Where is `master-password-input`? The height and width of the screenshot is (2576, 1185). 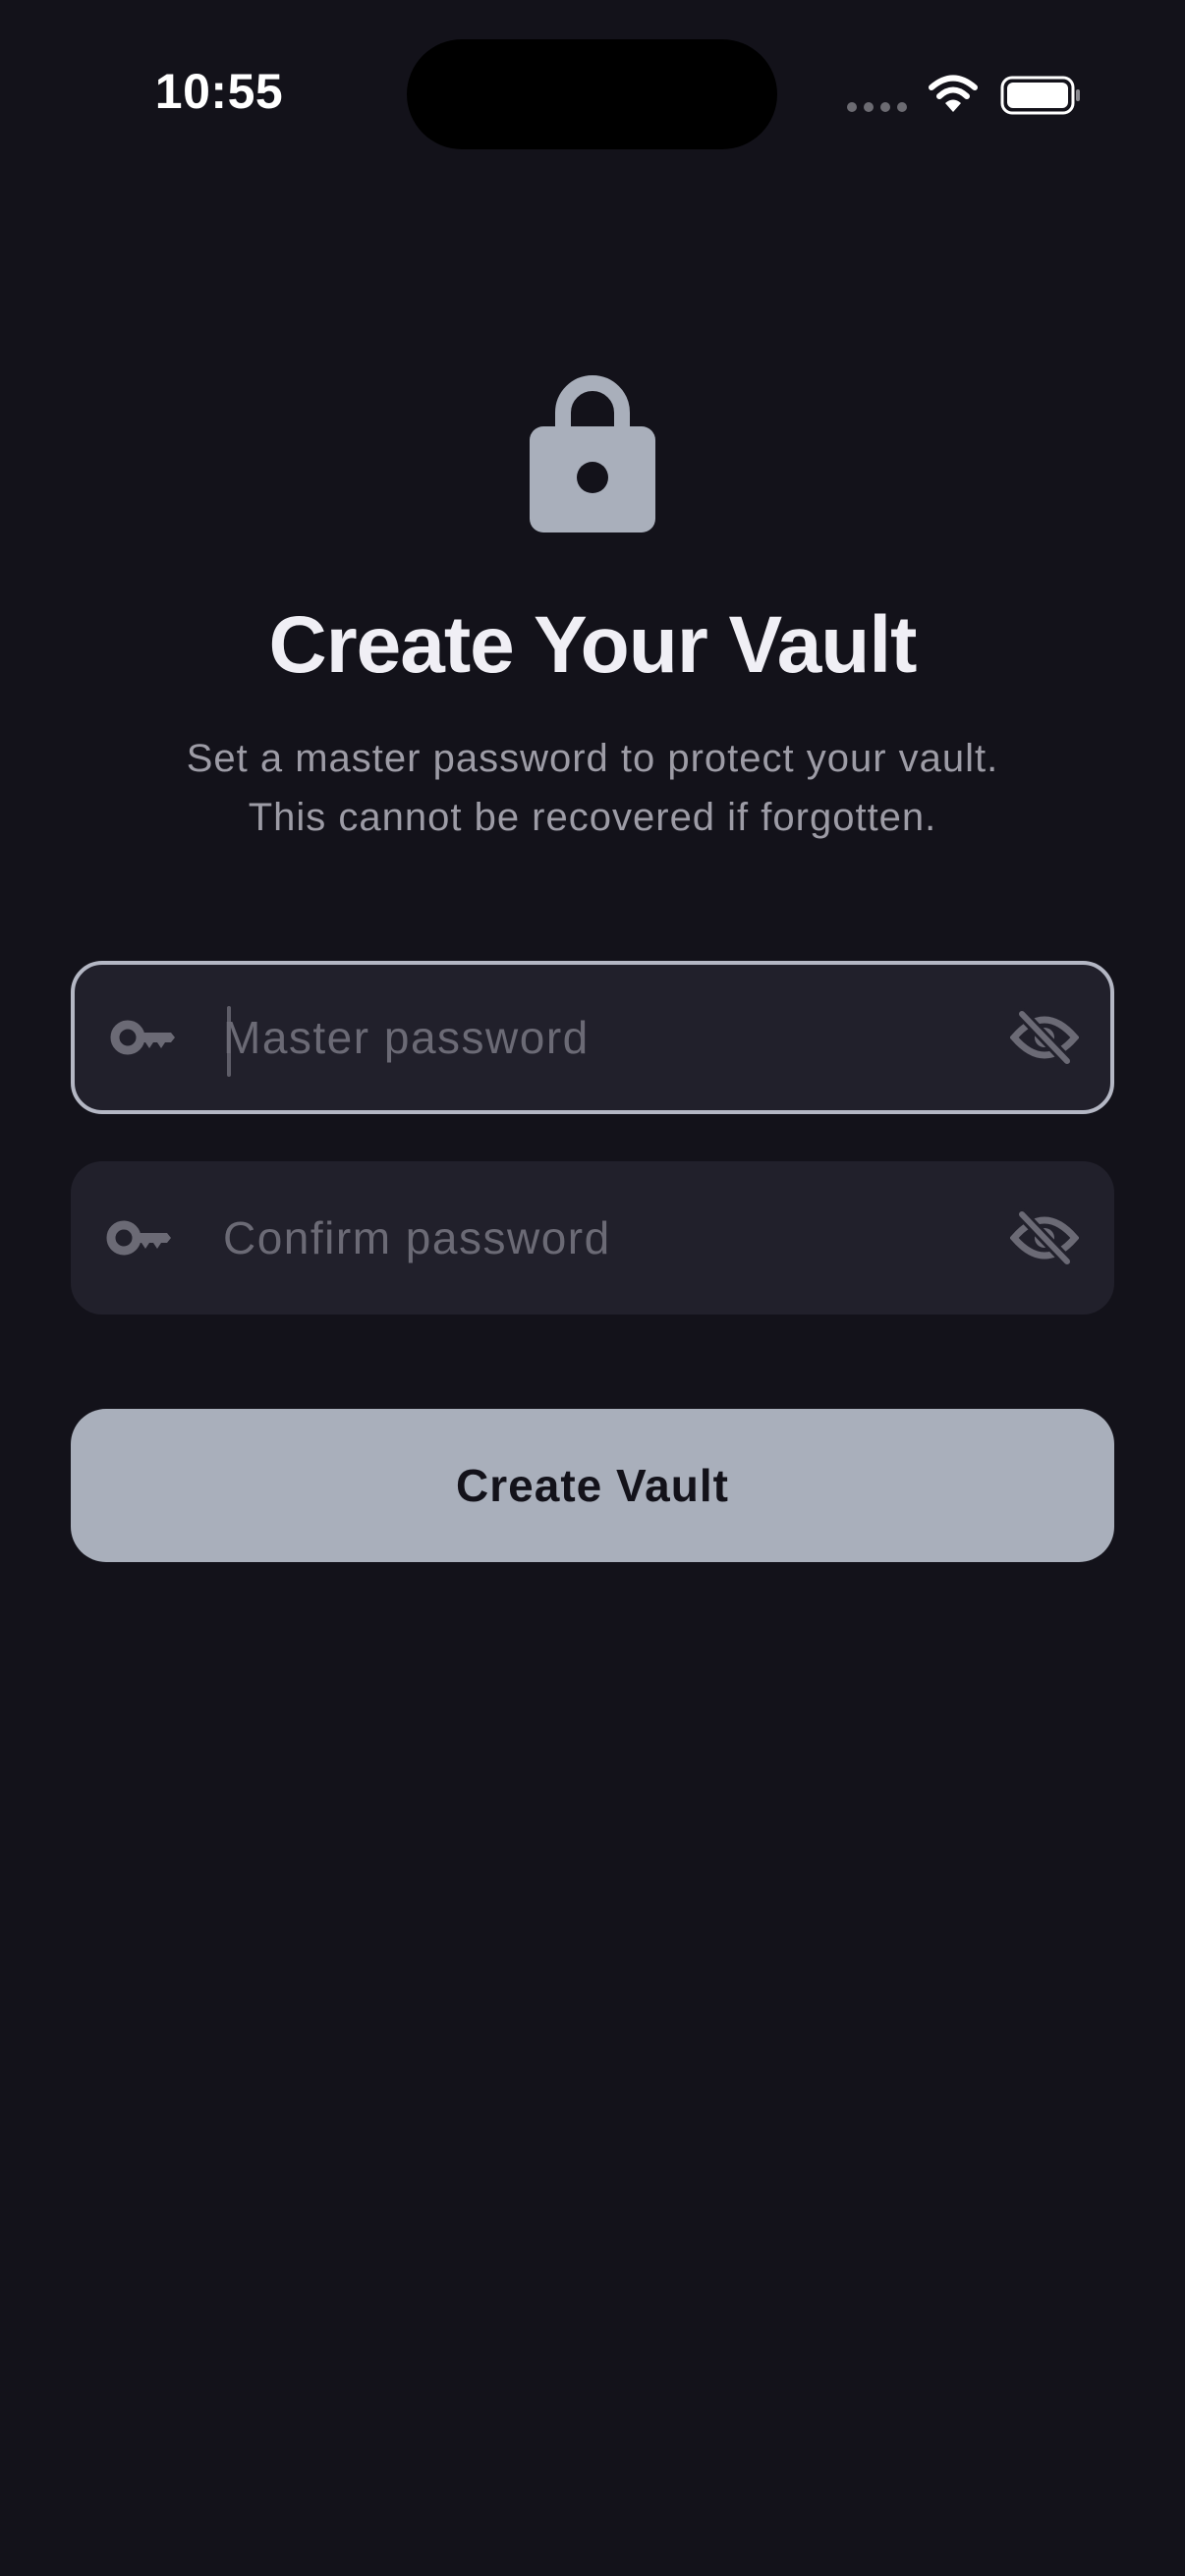 master-password-input is located at coordinates (616, 1037).